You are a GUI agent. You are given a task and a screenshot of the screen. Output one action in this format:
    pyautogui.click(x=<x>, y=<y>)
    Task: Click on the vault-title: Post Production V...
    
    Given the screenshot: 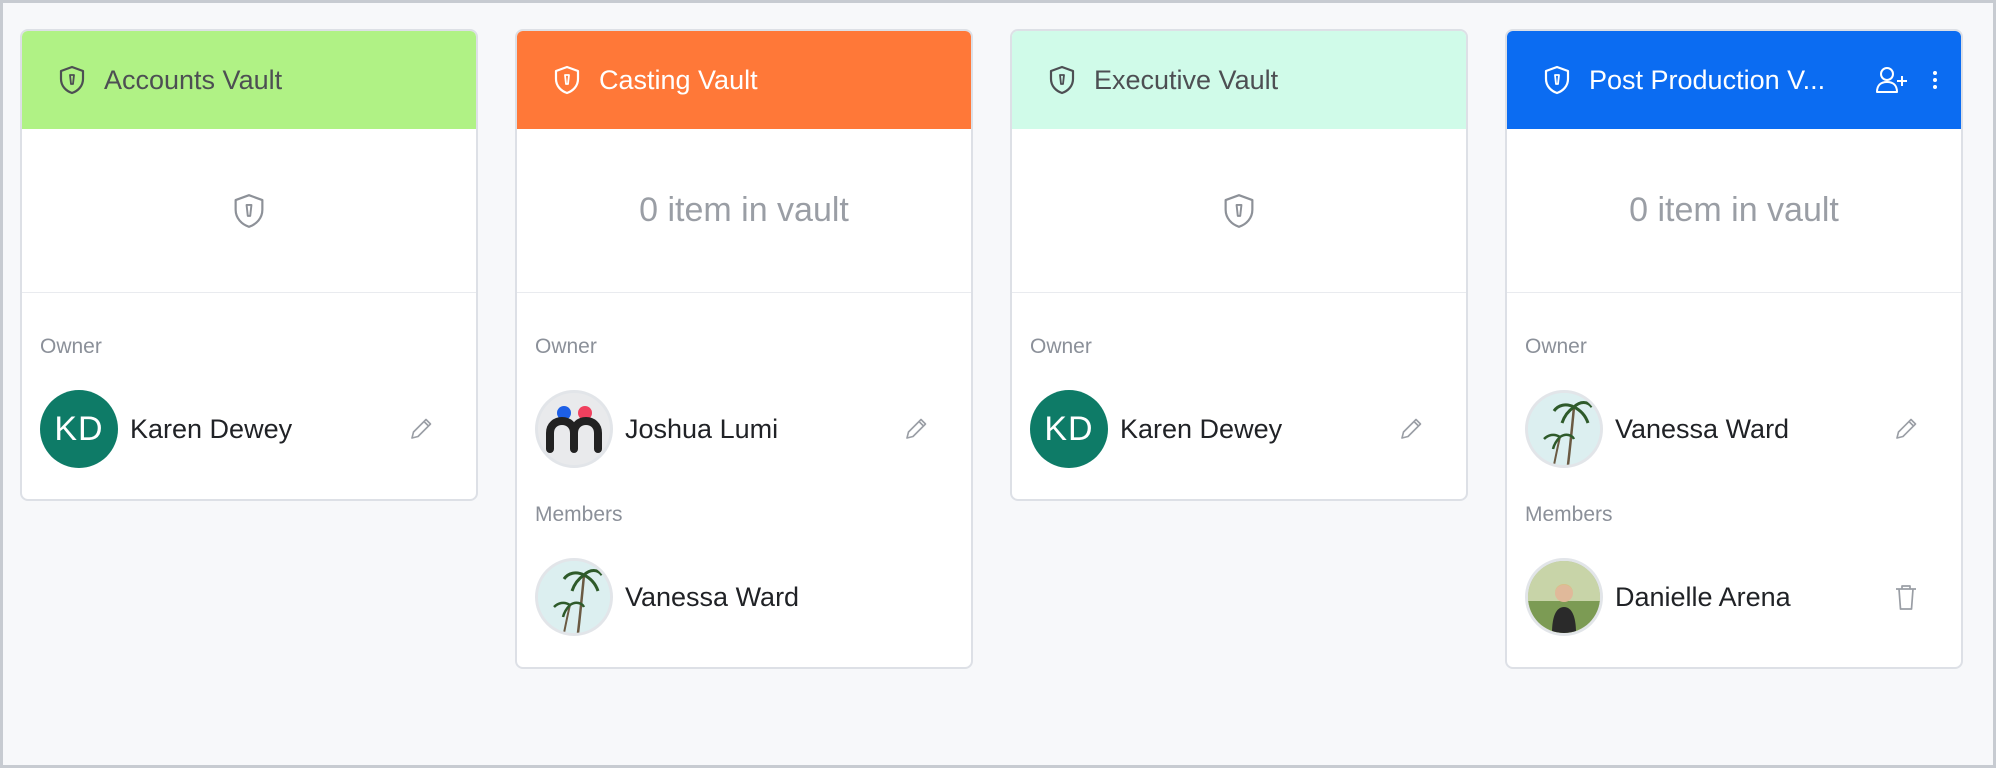 What is the action you would take?
    pyautogui.click(x=1724, y=80)
    